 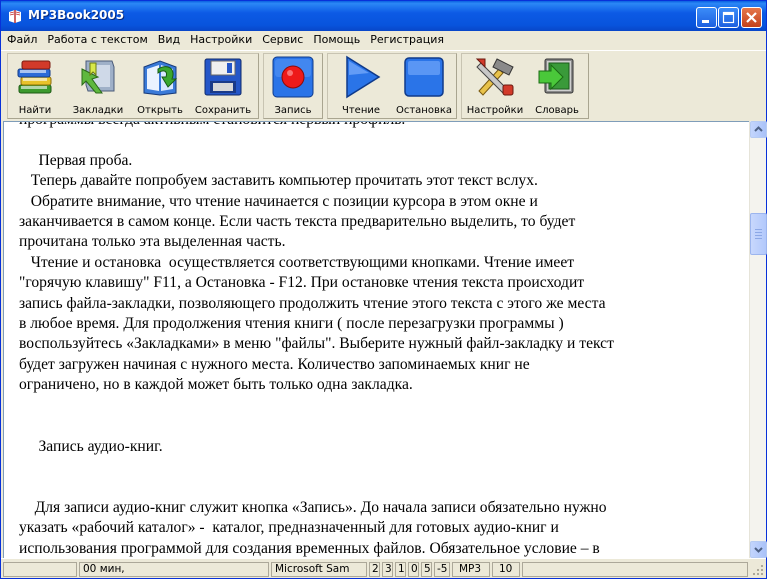 I want to click on close-icon, so click(x=751, y=17).